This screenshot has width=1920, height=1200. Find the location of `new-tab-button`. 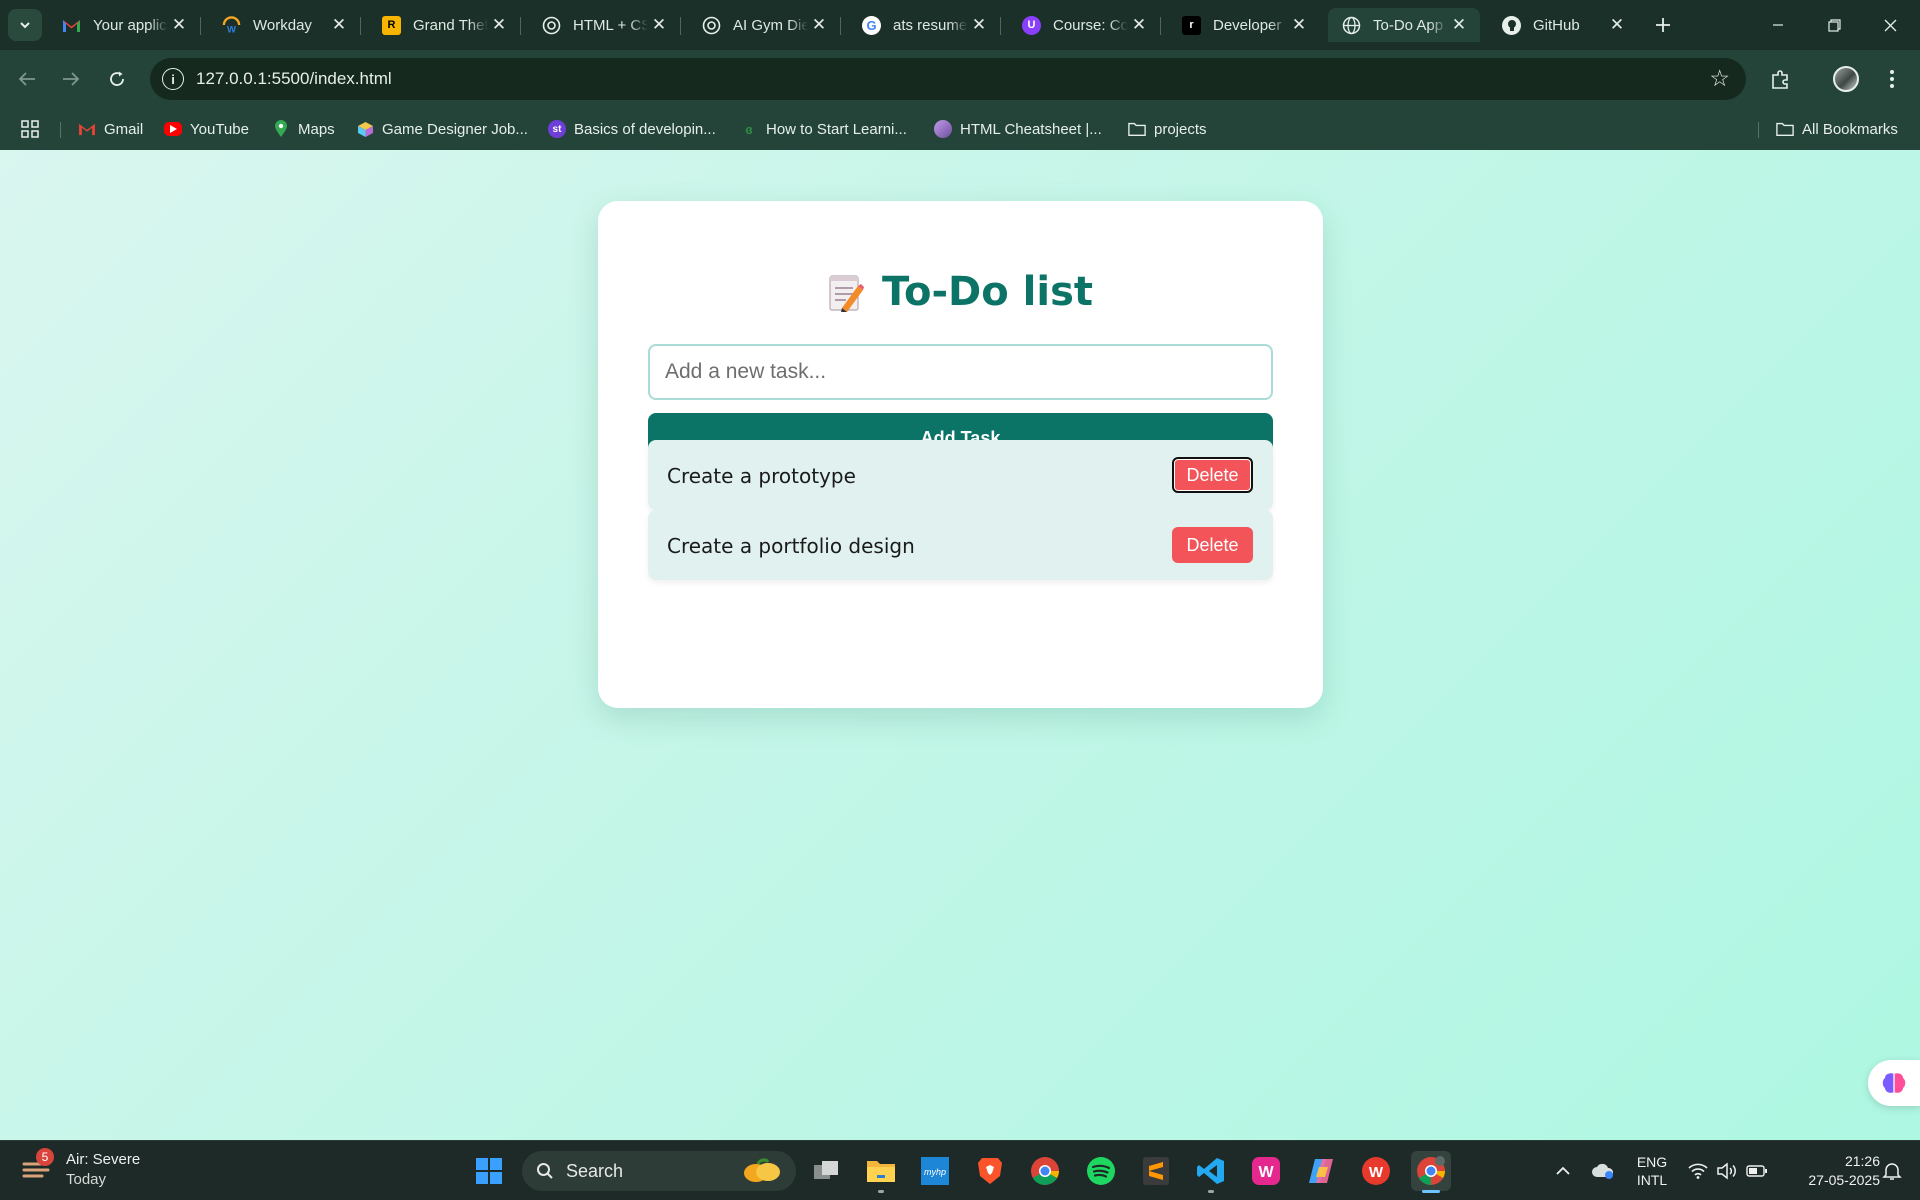

new-tab-button is located at coordinates (1663, 25).